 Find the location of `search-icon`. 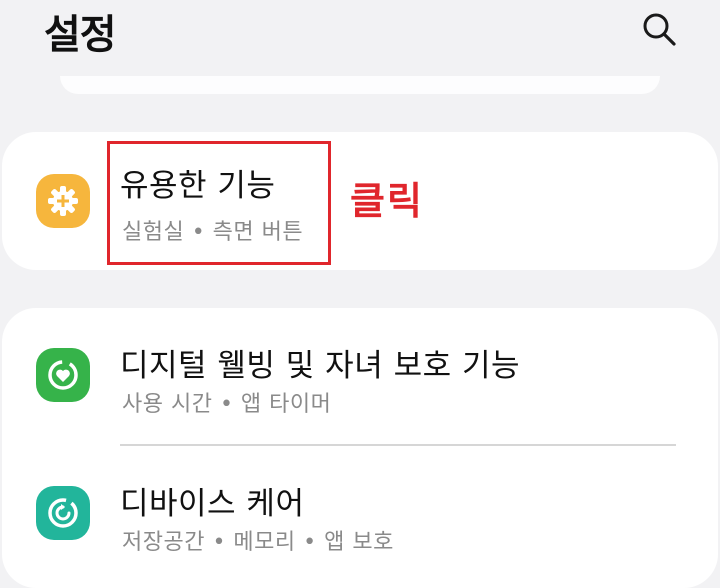

search-icon is located at coordinates (659, 29).